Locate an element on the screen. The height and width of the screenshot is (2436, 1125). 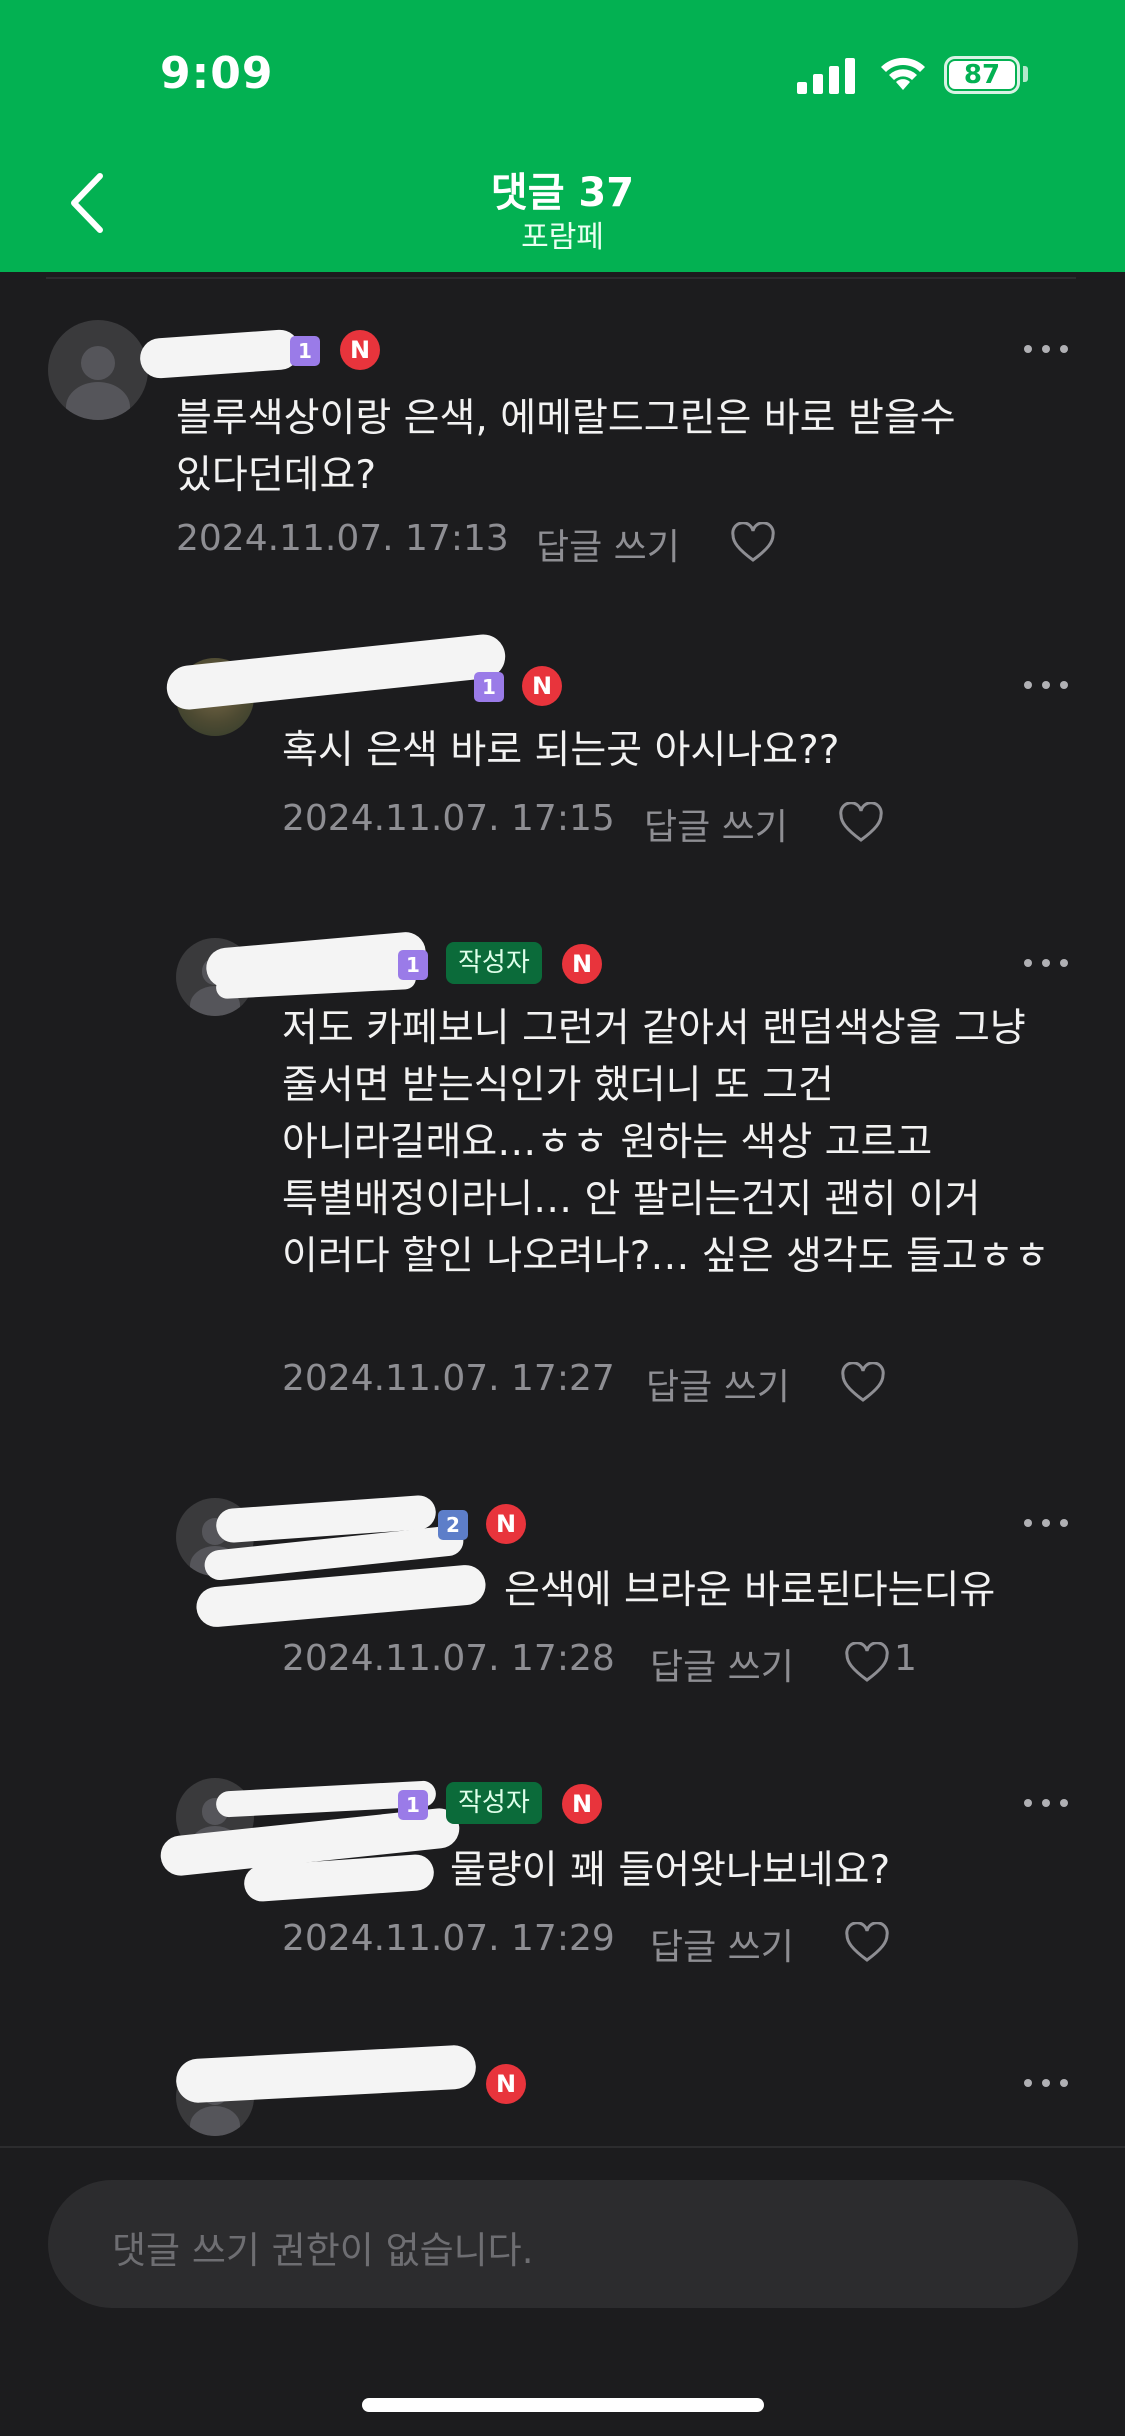
home-indicator is located at coordinates (563, 2405).